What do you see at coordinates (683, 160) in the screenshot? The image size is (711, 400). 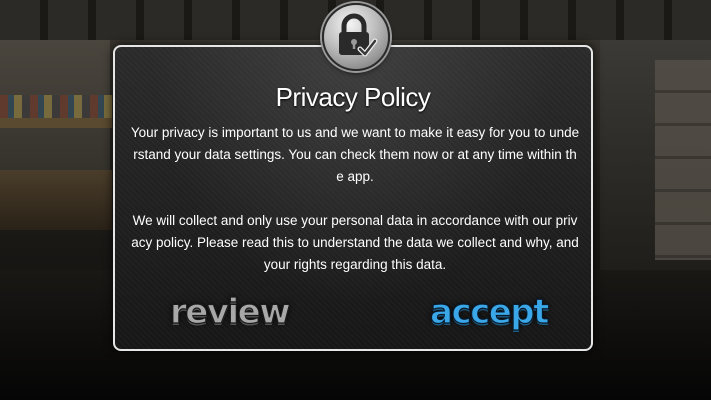 I see `background-garage-door` at bounding box center [683, 160].